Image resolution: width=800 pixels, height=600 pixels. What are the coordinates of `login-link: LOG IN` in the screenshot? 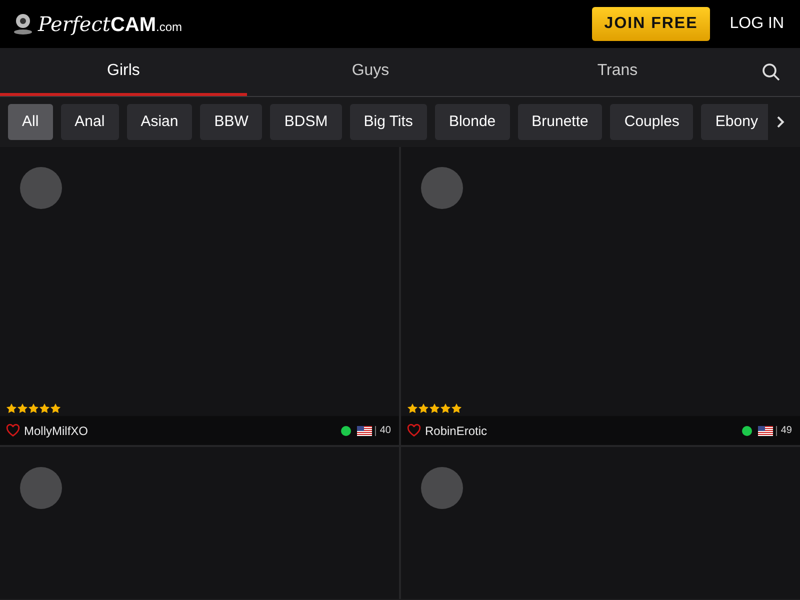 It's located at (757, 24).